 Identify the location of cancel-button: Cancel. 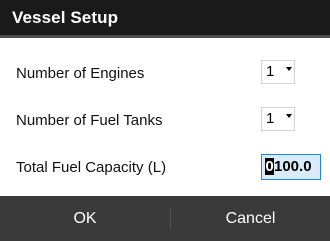
(250, 218).